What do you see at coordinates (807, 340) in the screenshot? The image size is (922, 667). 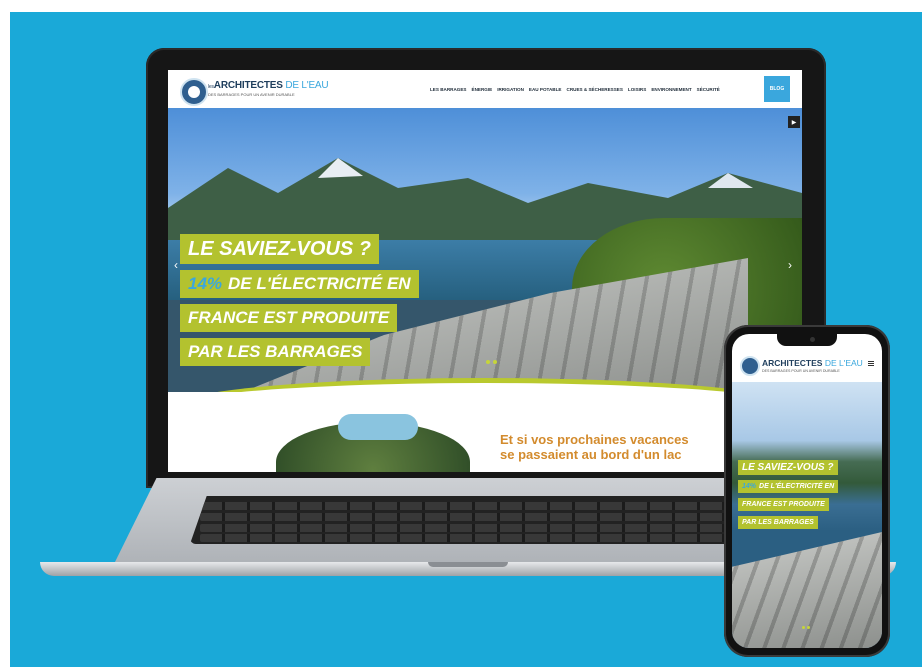 I see `phone-notch` at bounding box center [807, 340].